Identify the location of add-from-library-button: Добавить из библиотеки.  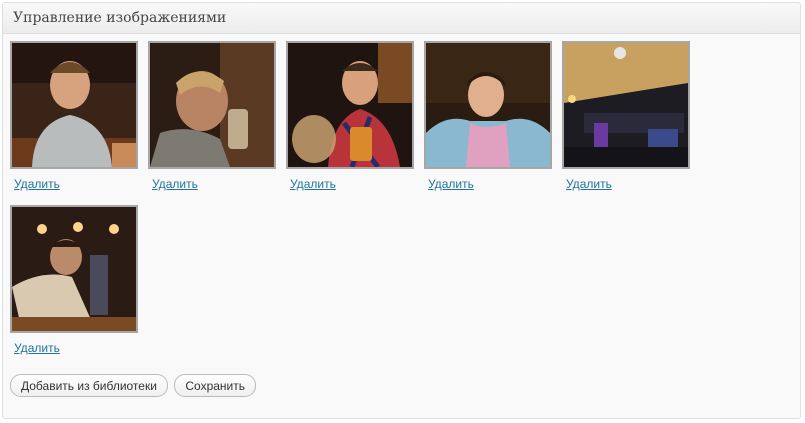
(89, 385).